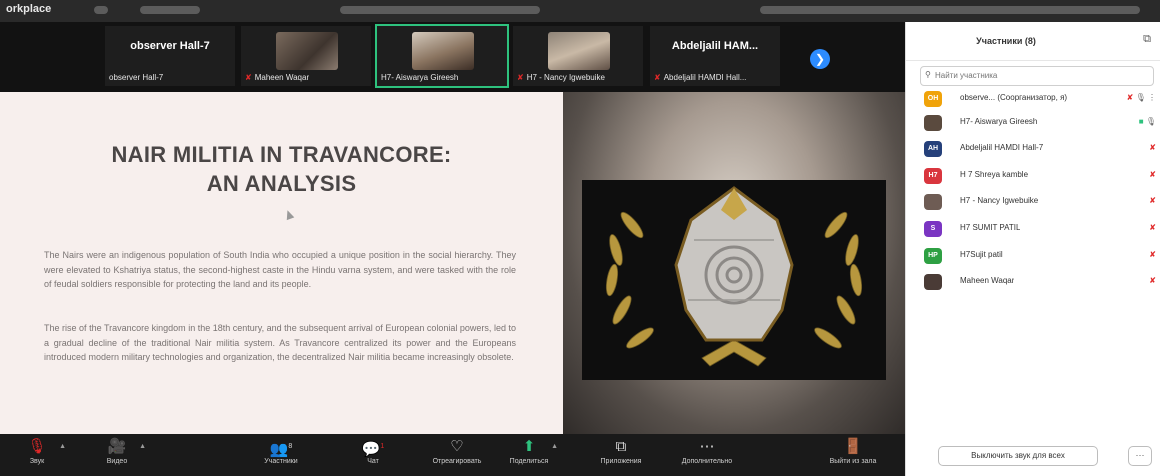 Image resolution: width=1160 pixels, height=476 pixels. What do you see at coordinates (933, 176) in the screenshot?
I see `avatar: H7` at bounding box center [933, 176].